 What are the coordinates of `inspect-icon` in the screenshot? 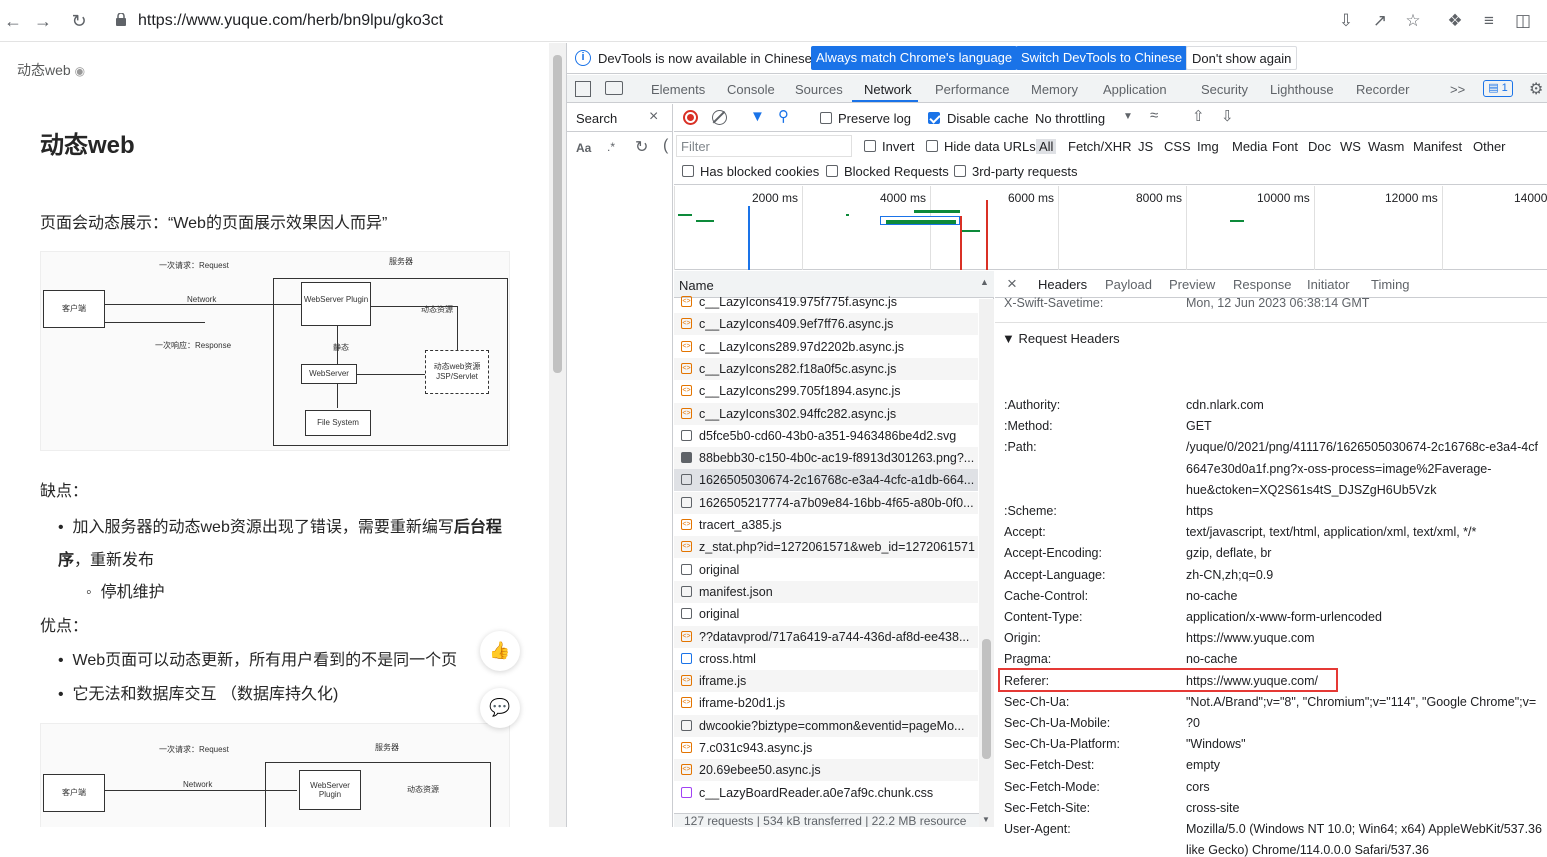 It's located at (583, 89).